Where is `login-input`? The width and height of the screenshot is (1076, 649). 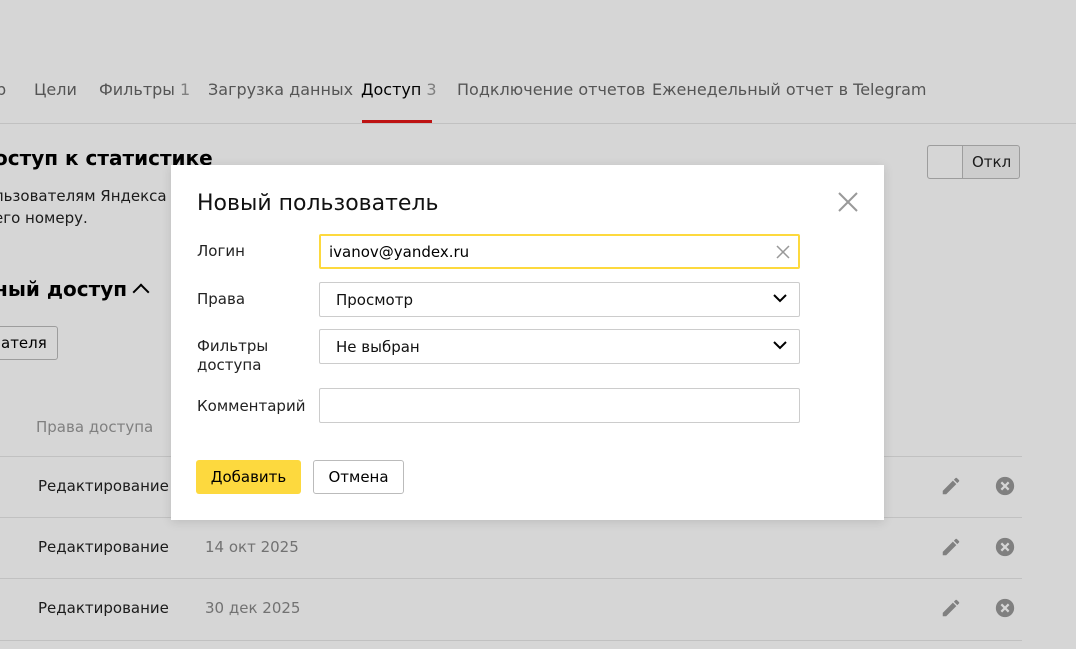 login-input is located at coordinates (544, 252).